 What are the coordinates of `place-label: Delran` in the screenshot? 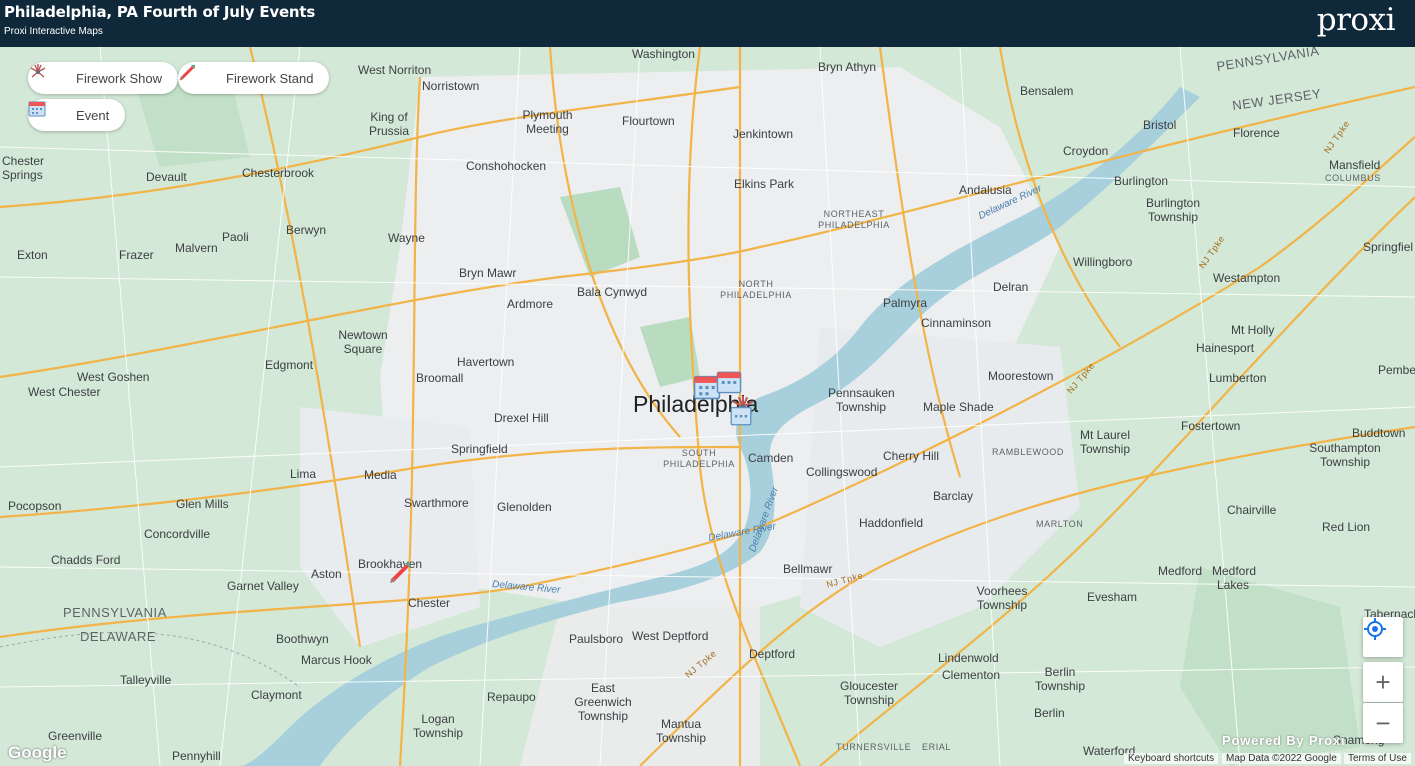 It's located at (1011, 287).